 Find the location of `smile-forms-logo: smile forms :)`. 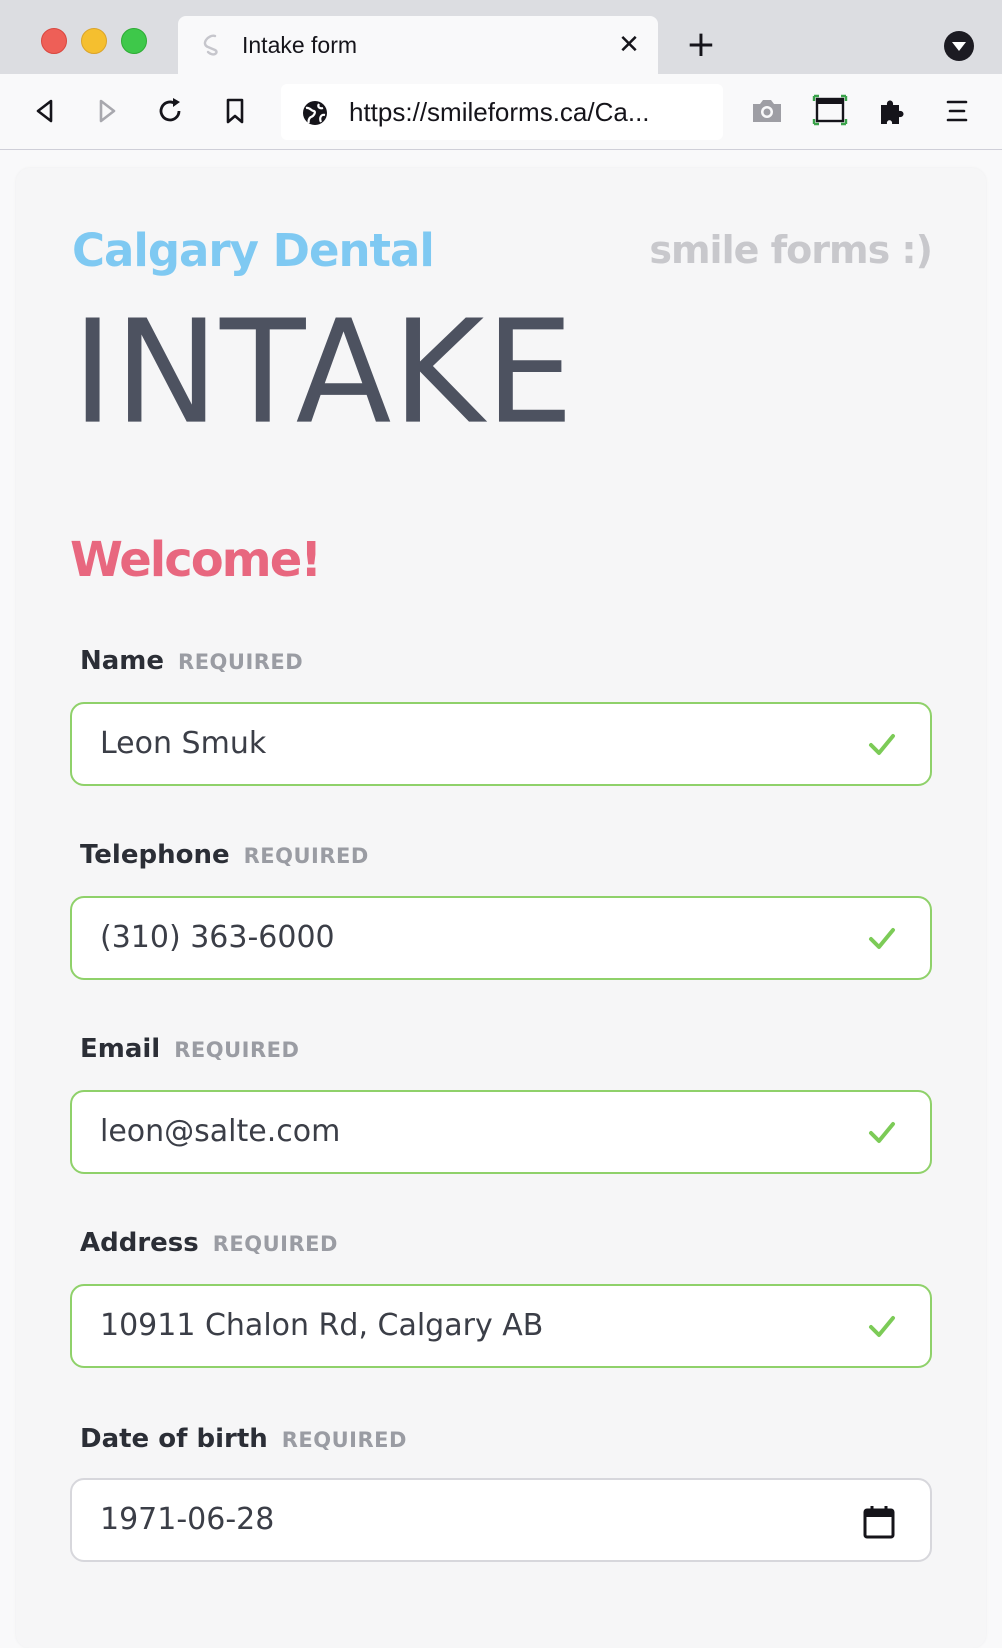

smile-forms-logo: smile forms :) is located at coordinates (791, 250).